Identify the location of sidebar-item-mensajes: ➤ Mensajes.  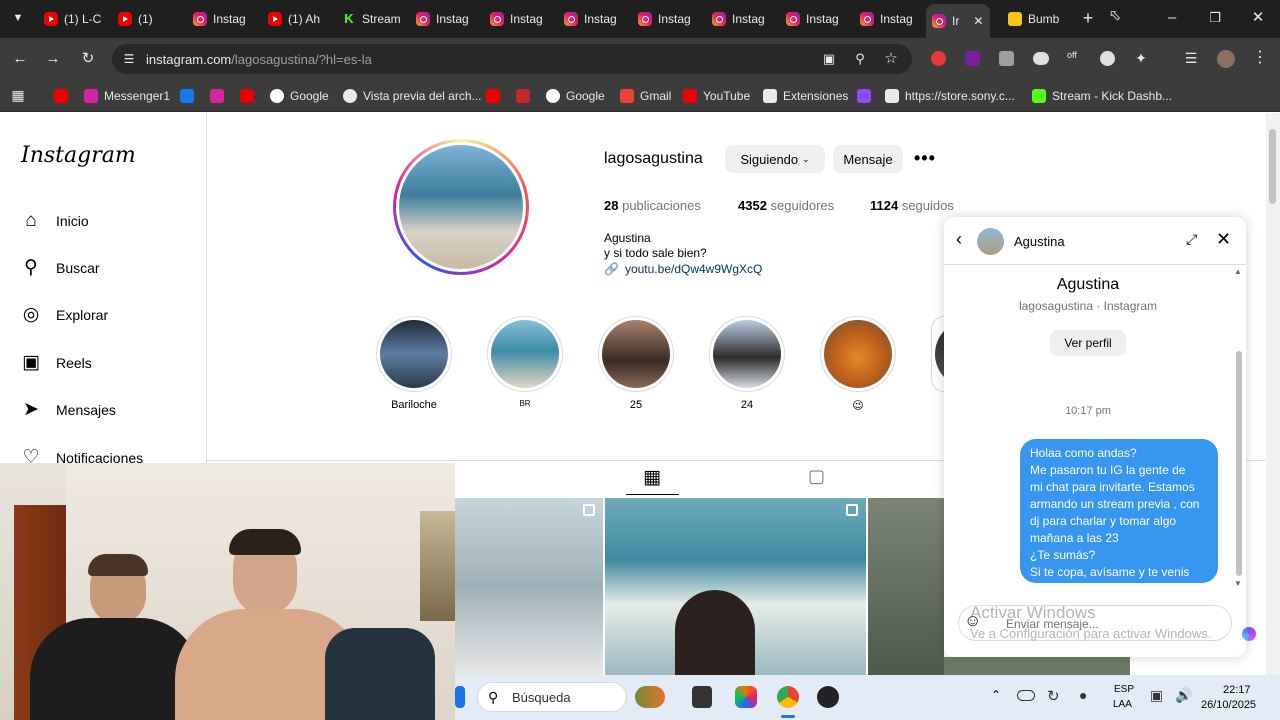
(68, 410).